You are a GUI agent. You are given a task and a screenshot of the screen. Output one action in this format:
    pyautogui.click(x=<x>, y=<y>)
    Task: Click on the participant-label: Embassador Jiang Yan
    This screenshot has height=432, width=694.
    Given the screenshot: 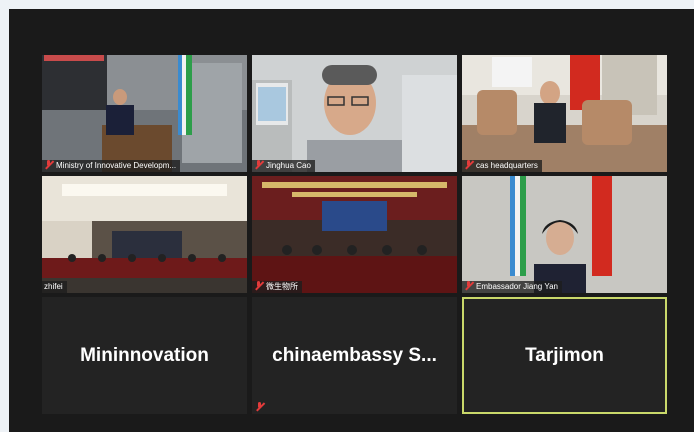 What is the action you would take?
    pyautogui.click(x=512, y=287)
    